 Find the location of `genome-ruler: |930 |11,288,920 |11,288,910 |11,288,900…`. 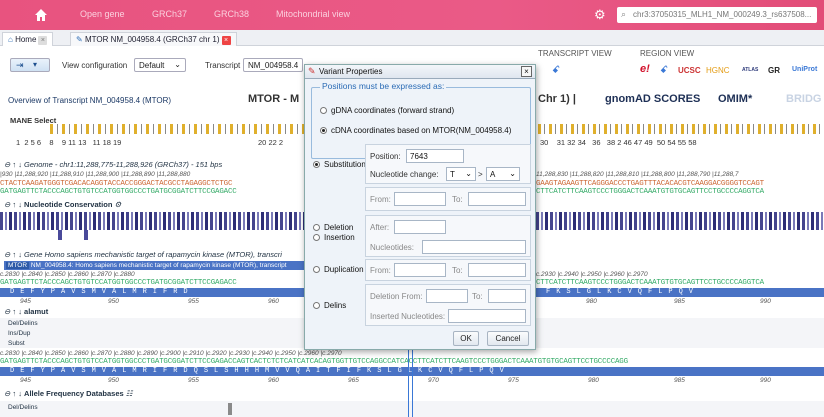

genome-ruler: |930 |11,288,920 |11,288,910 |11,288,900… is located at coordinates (95, 174).